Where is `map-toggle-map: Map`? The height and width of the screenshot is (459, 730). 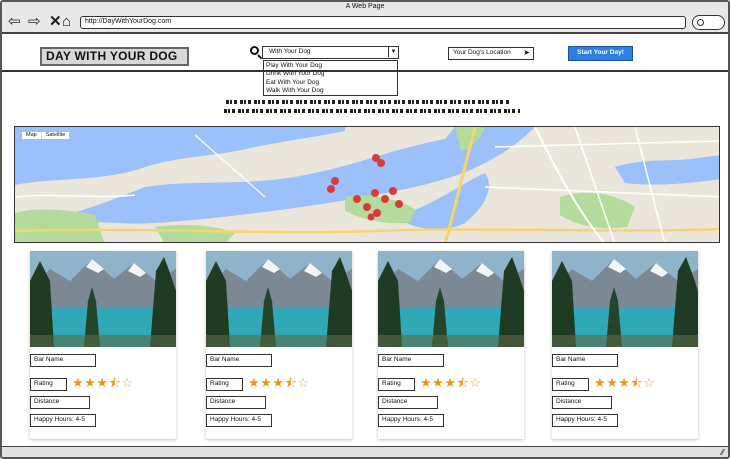 map-toggle-map: Map is located at coordinates (32, 135).